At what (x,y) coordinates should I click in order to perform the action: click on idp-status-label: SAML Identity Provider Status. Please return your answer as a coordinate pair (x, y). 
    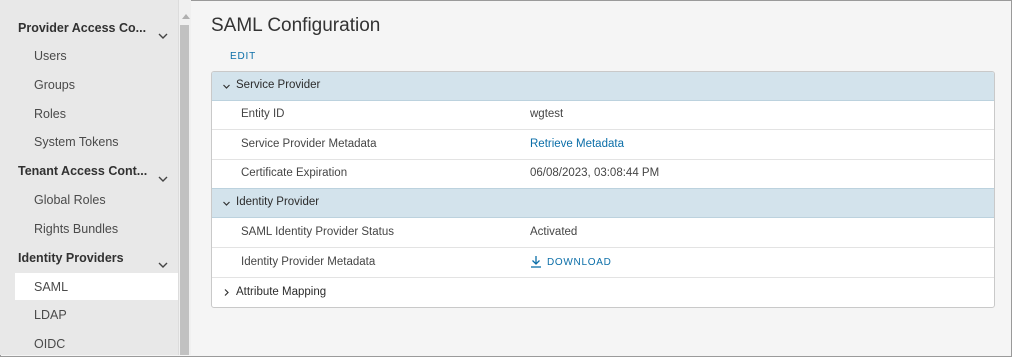
    Looking at the image, I should click on (317, 232).